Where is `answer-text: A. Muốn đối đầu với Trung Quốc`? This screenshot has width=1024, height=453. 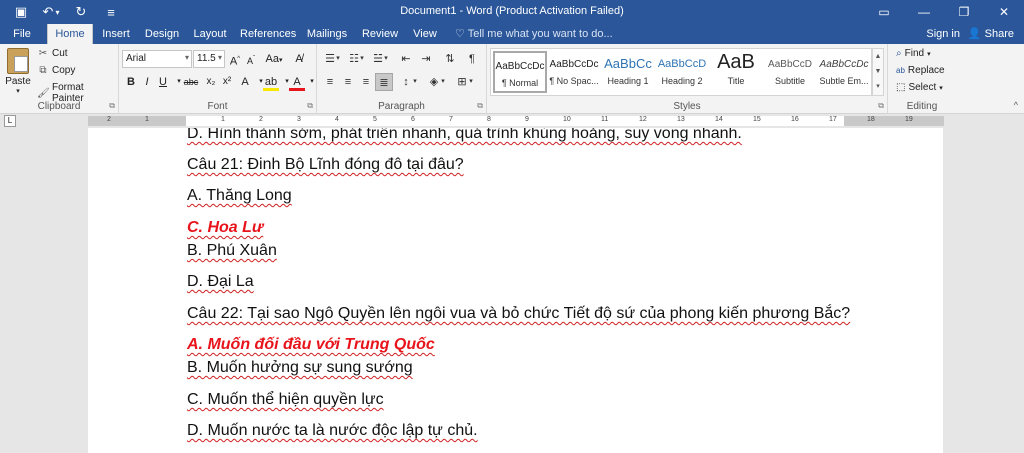
answer-text: A. Muốn đối đầu với Trung Quốc is located at coordinates (311, 345).